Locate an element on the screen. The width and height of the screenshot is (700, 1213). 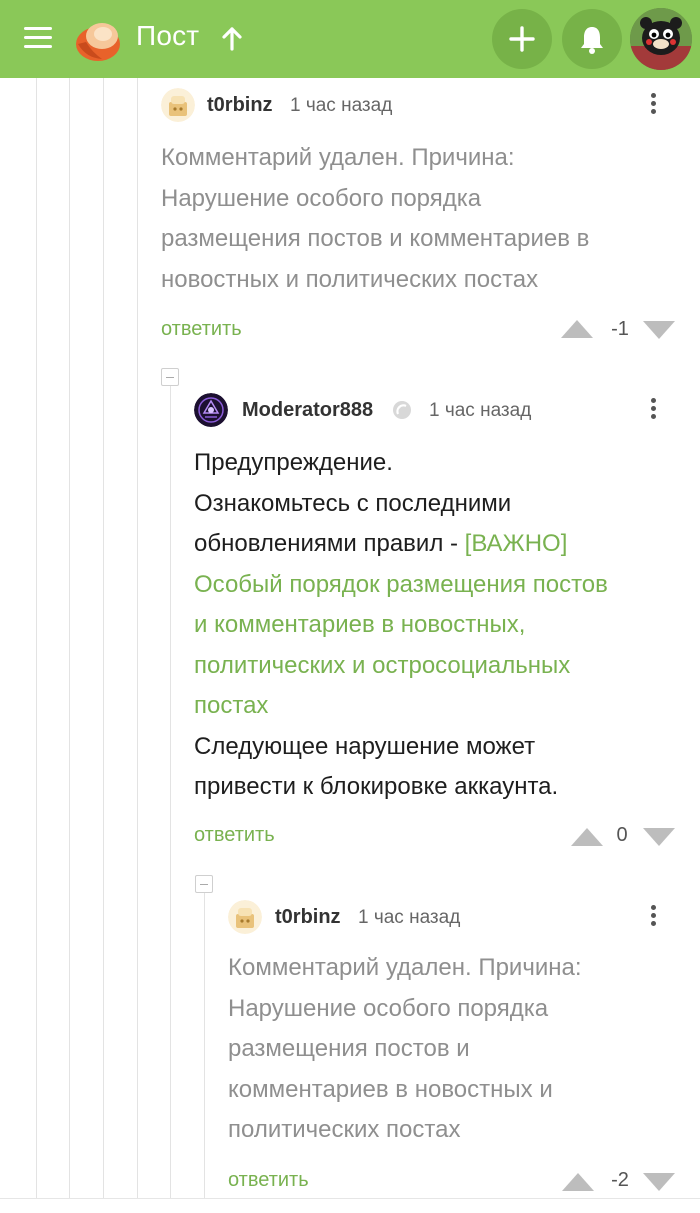
top-app-bar: Пост is located at coordinates (350, 39).